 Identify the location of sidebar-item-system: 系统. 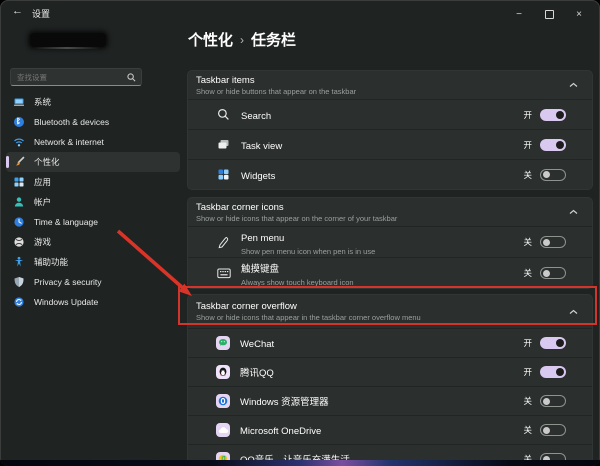
(93, 102).